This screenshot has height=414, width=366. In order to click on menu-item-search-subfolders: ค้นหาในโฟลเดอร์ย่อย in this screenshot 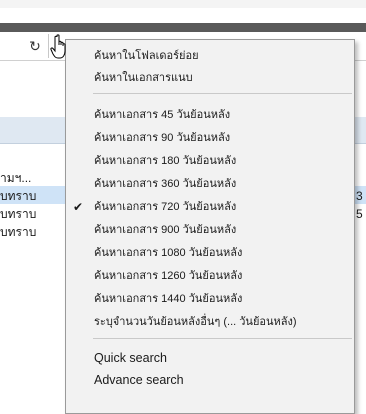, I will do `click(210, 56)`.